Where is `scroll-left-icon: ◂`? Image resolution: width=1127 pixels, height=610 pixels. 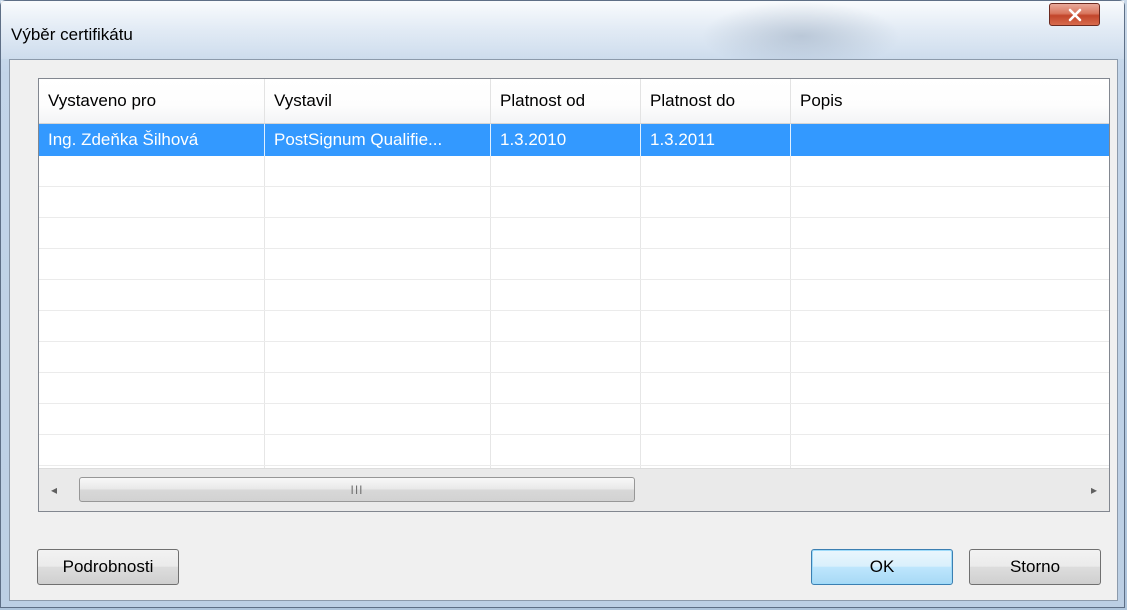 scroll-left-icon: ◂ is located at coordinates (54, 490).